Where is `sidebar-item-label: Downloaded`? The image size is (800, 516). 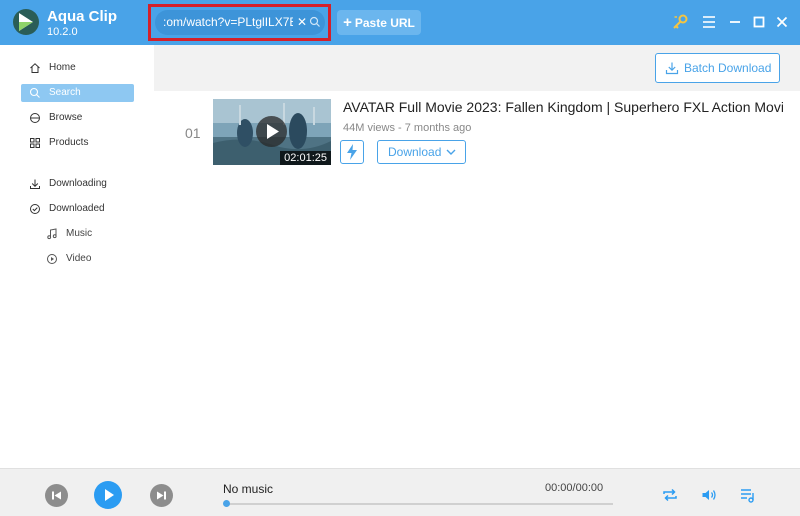
sidebar-item-label: Downloaded is located at coordinates (77, 208).